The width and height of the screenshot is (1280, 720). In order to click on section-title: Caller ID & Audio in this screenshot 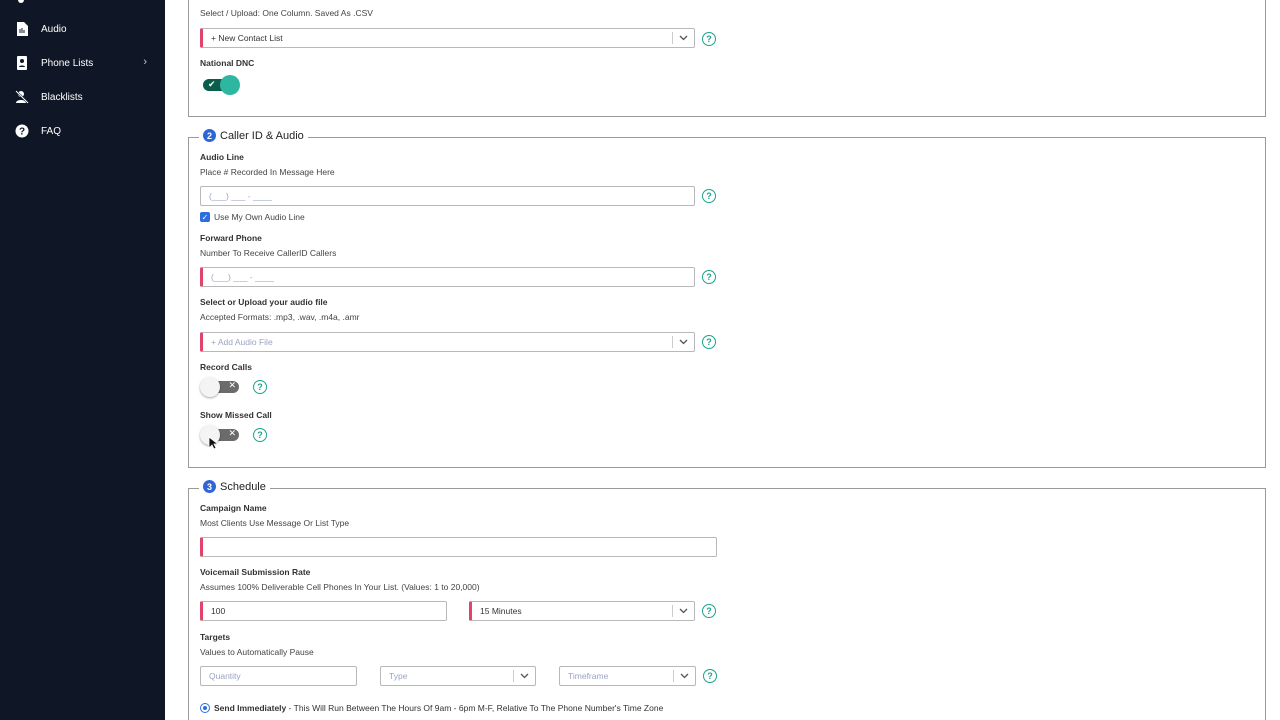, I will do `click(262, 135)`.